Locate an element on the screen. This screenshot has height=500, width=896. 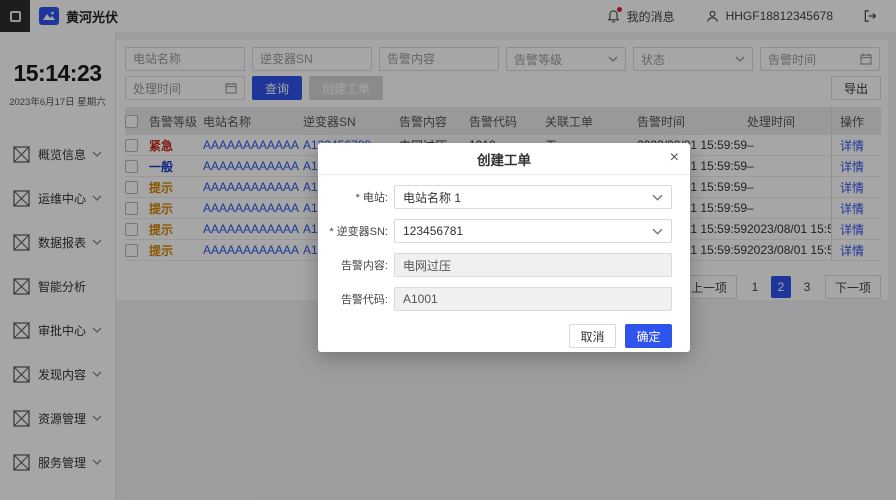
station-field-select: 电站名称 1 is located at coordinates (533, 197).